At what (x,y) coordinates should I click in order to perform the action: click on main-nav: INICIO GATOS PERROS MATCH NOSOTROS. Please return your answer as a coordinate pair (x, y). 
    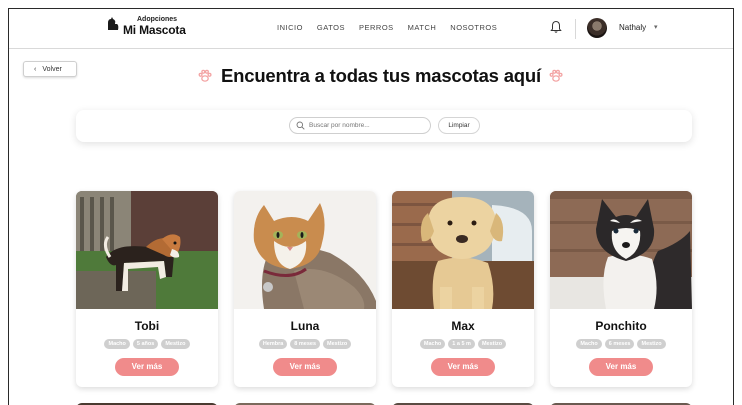
    Looking at the image, I should click on (394, 27).